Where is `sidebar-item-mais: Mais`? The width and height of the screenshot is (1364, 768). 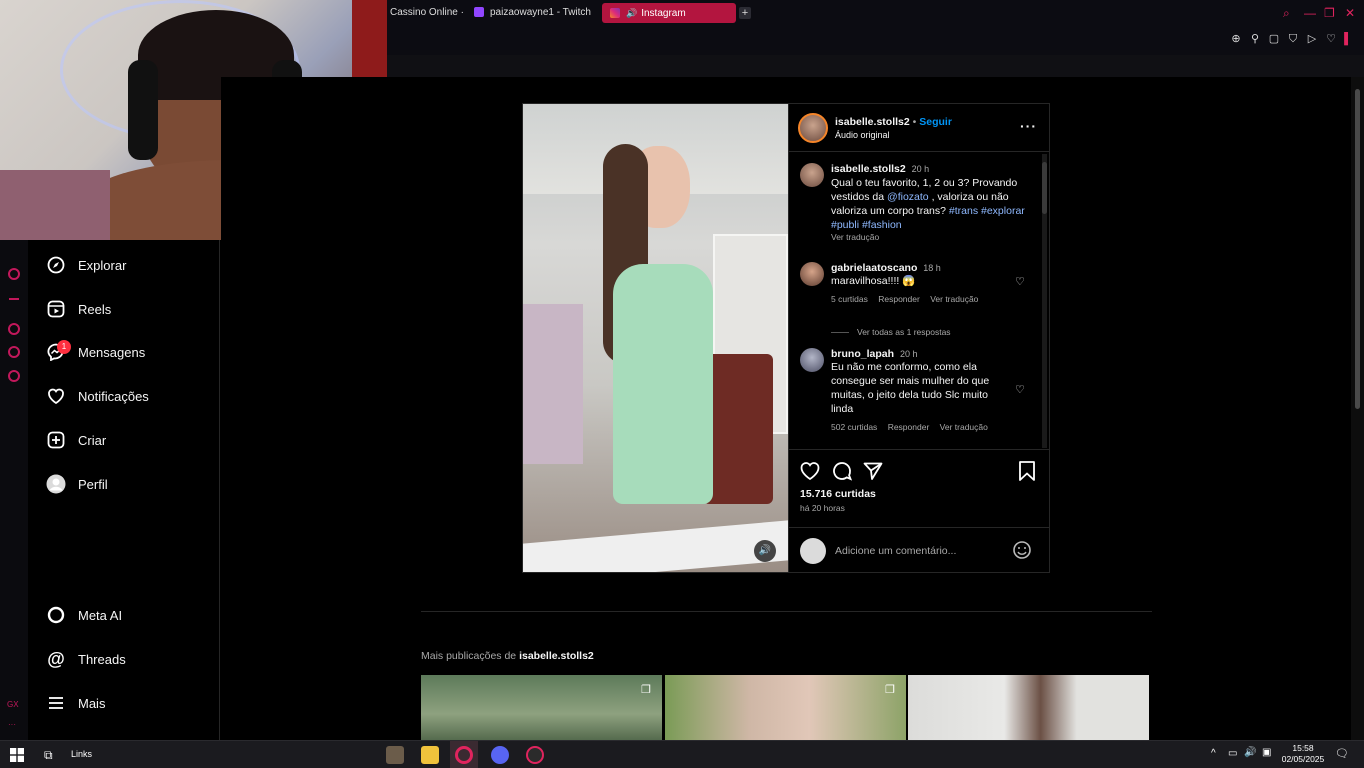
sidebar-item-mais: Mais is located at coordinates (75, 703).